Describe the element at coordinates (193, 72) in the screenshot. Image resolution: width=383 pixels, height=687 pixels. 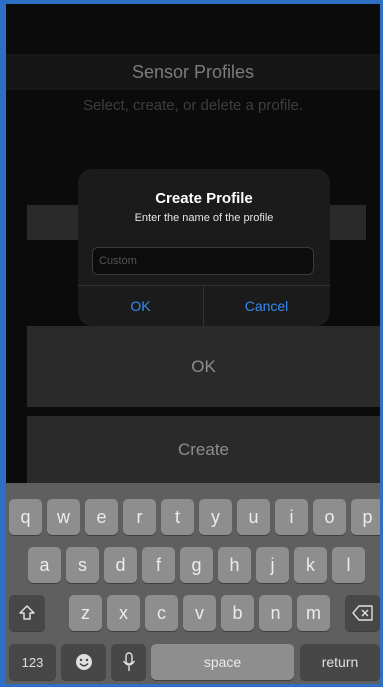
I see `page-title: Sensor Profiles` at that location.